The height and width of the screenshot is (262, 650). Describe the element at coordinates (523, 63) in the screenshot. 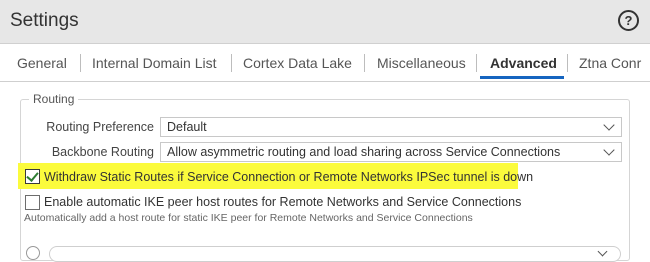

I see `tab-advanced: Advanced` at that location.